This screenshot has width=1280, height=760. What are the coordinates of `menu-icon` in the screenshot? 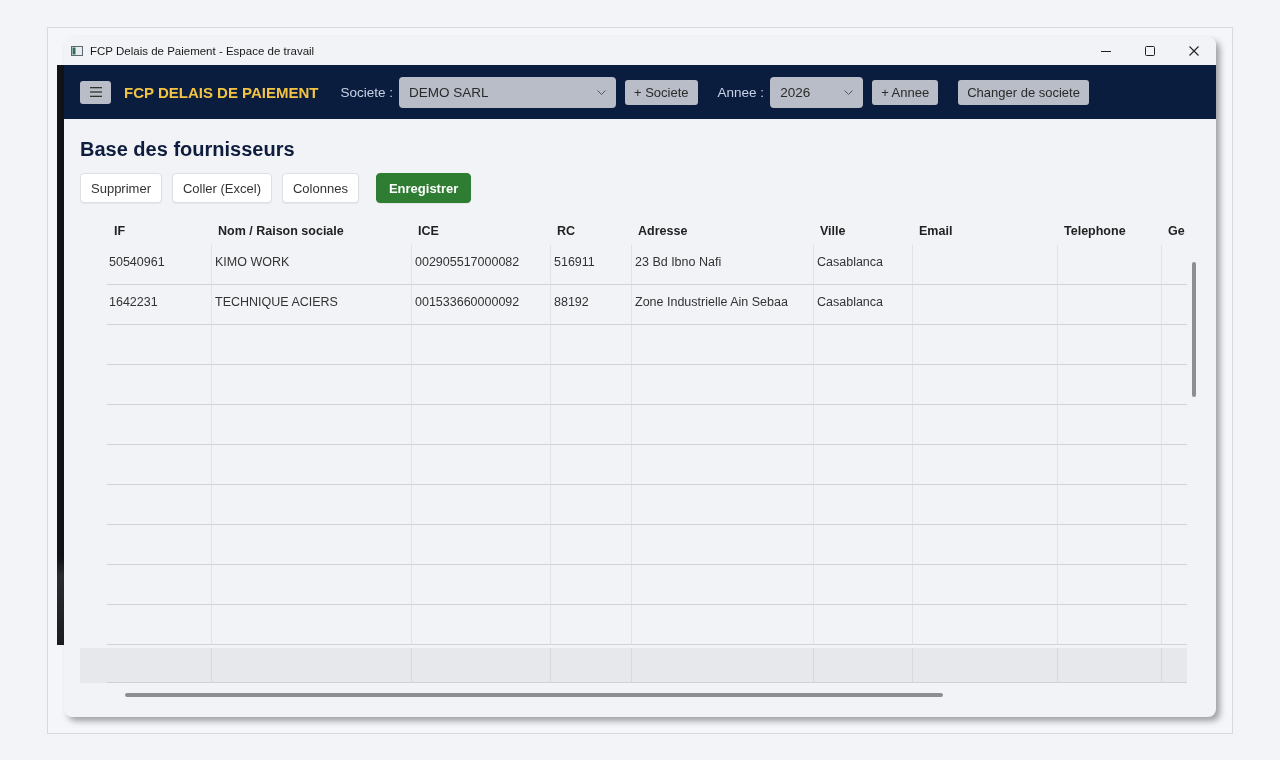 It's located at (95, 92).